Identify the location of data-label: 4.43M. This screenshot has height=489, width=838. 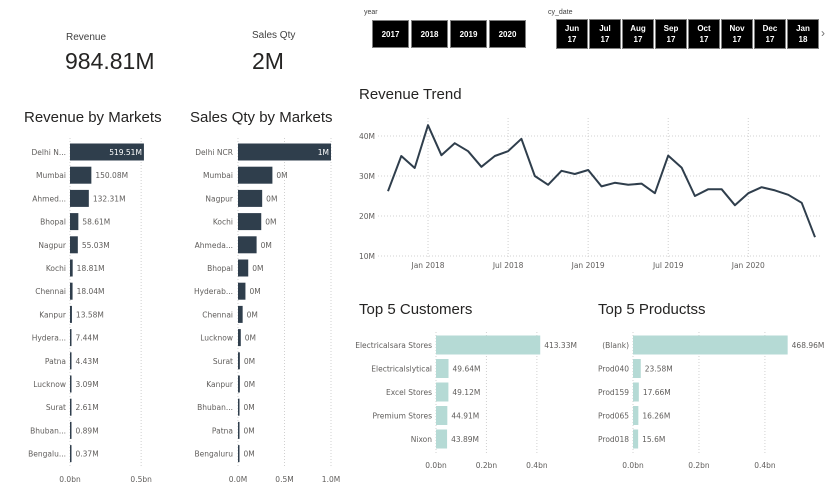
(87, 361).